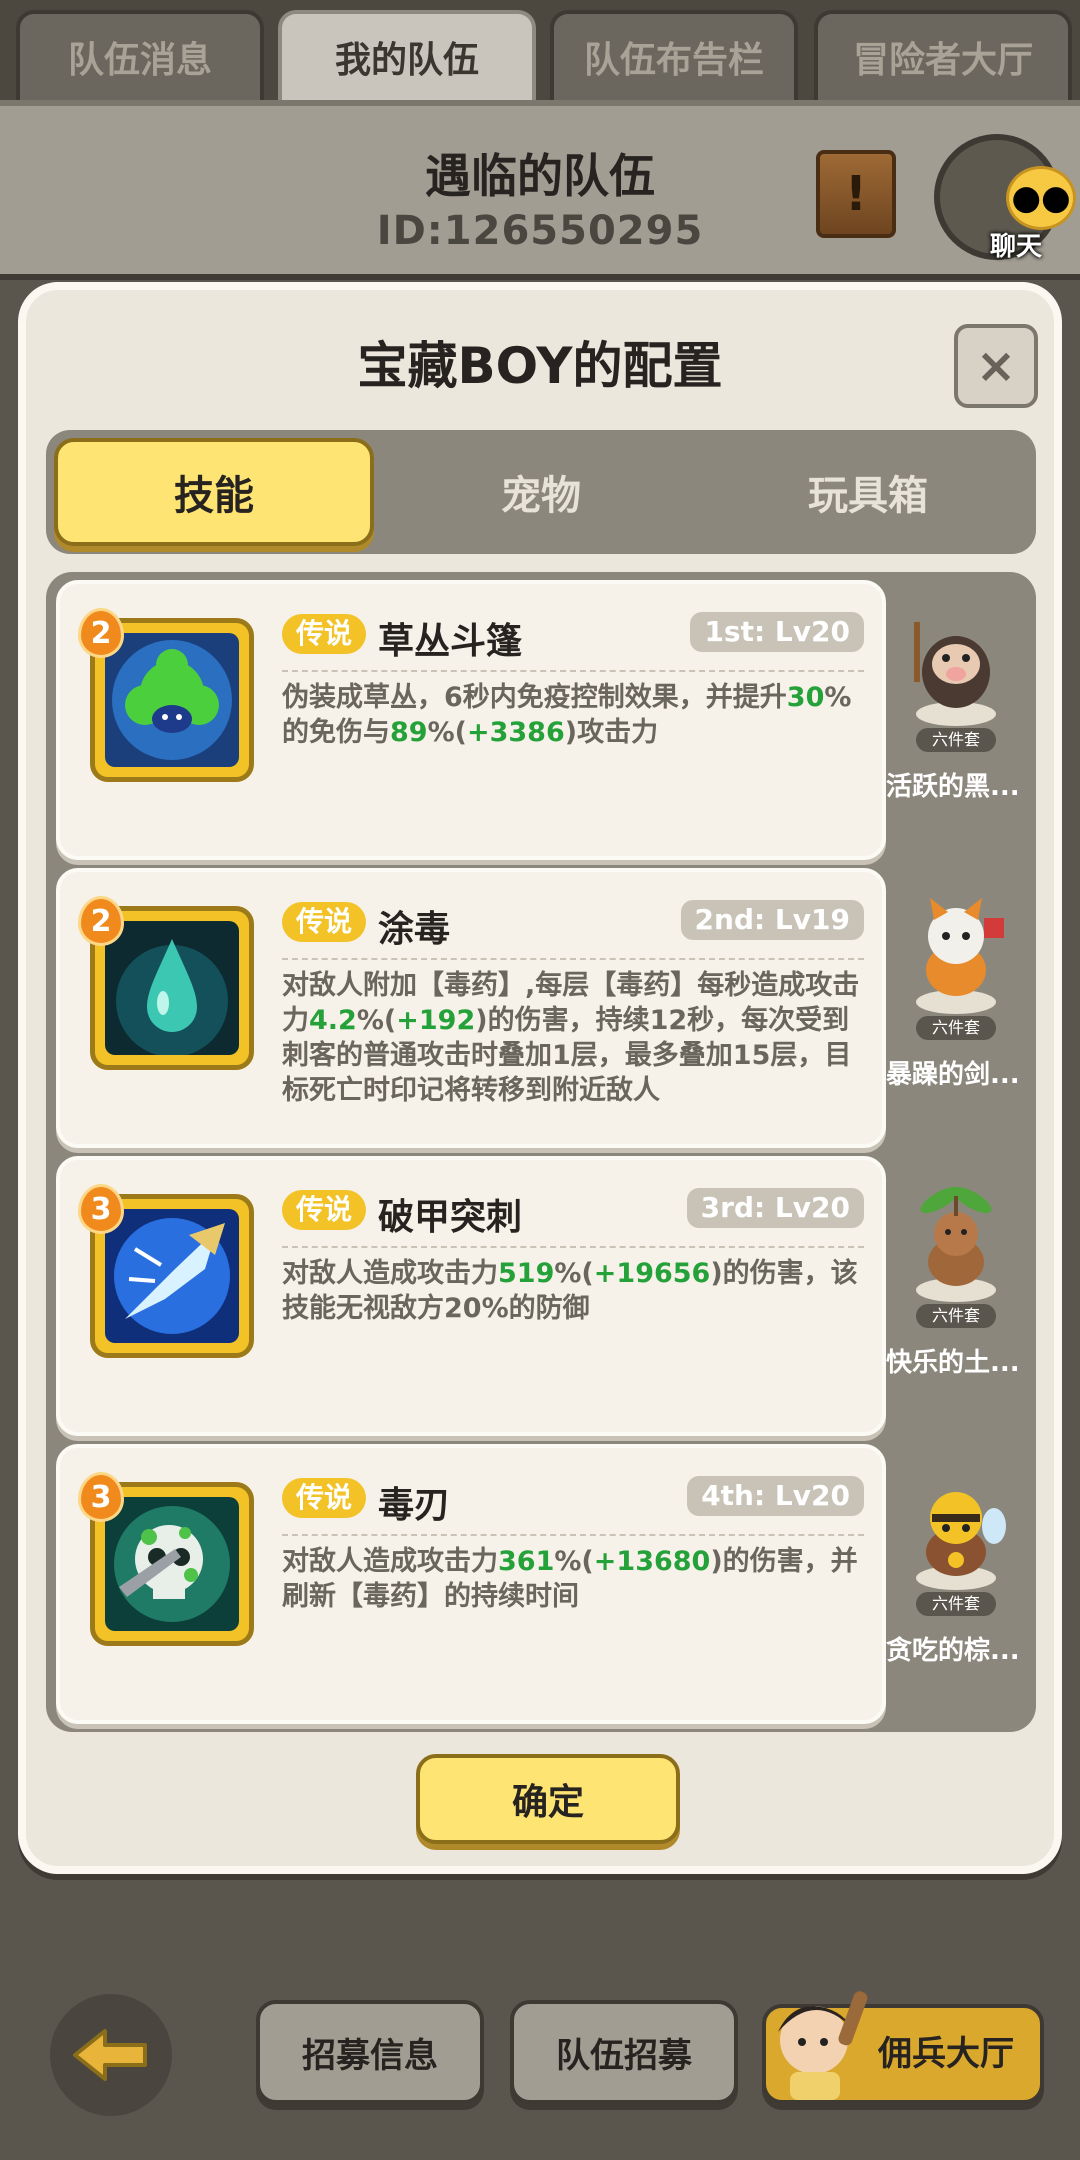 This screenshot has width=1080, height=2160. I want to click on skill-name: 破甲突刺, so click(450, 1217).